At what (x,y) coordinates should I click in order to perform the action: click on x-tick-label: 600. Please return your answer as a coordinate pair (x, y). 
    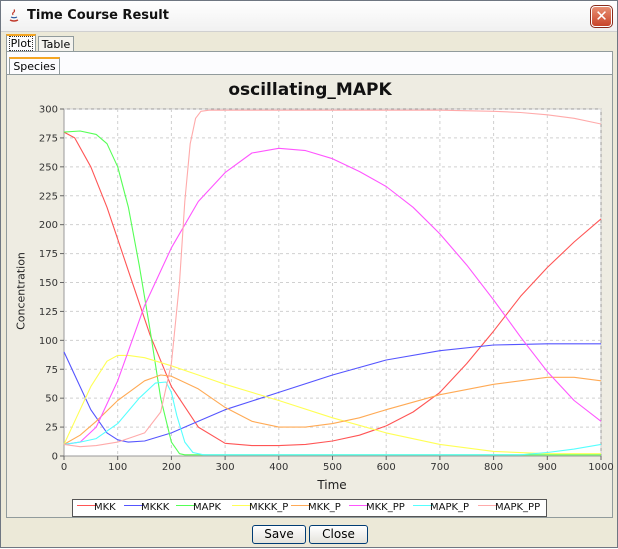
    Looking at the image, I should click on (386, 467).